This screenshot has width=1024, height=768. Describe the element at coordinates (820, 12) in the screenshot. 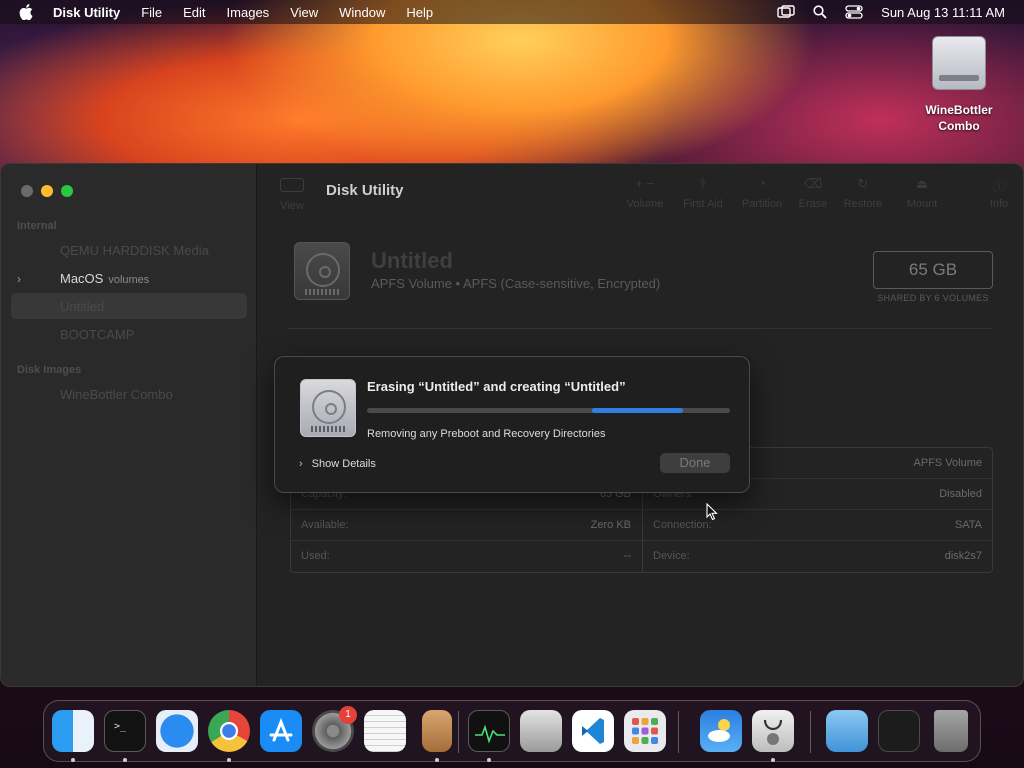

I see `search-icon` at that location.